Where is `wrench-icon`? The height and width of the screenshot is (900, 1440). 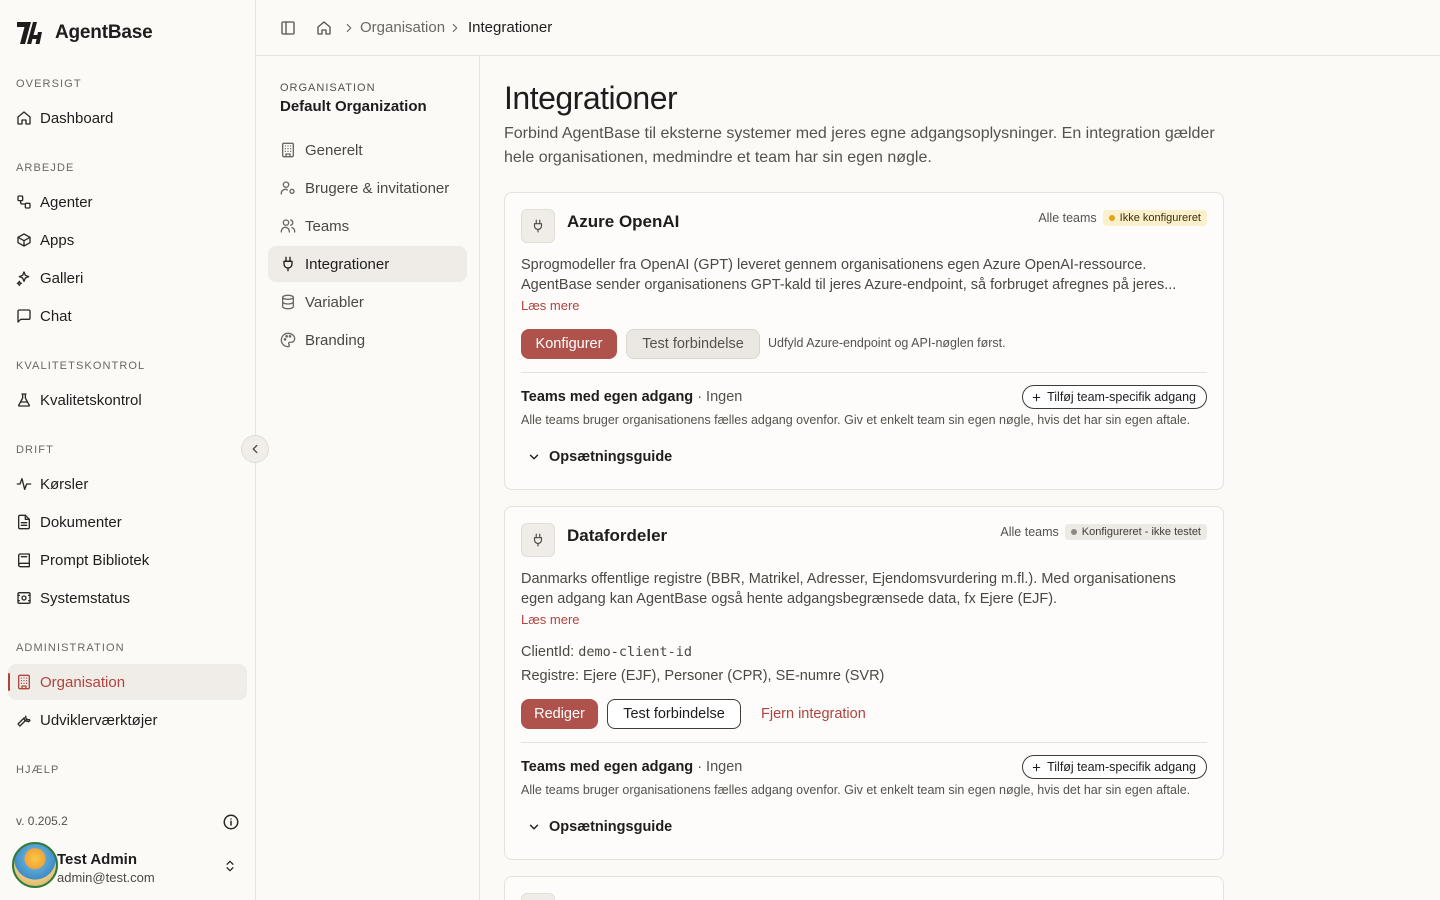 wrench-icon is located at coordinates (24, 720).